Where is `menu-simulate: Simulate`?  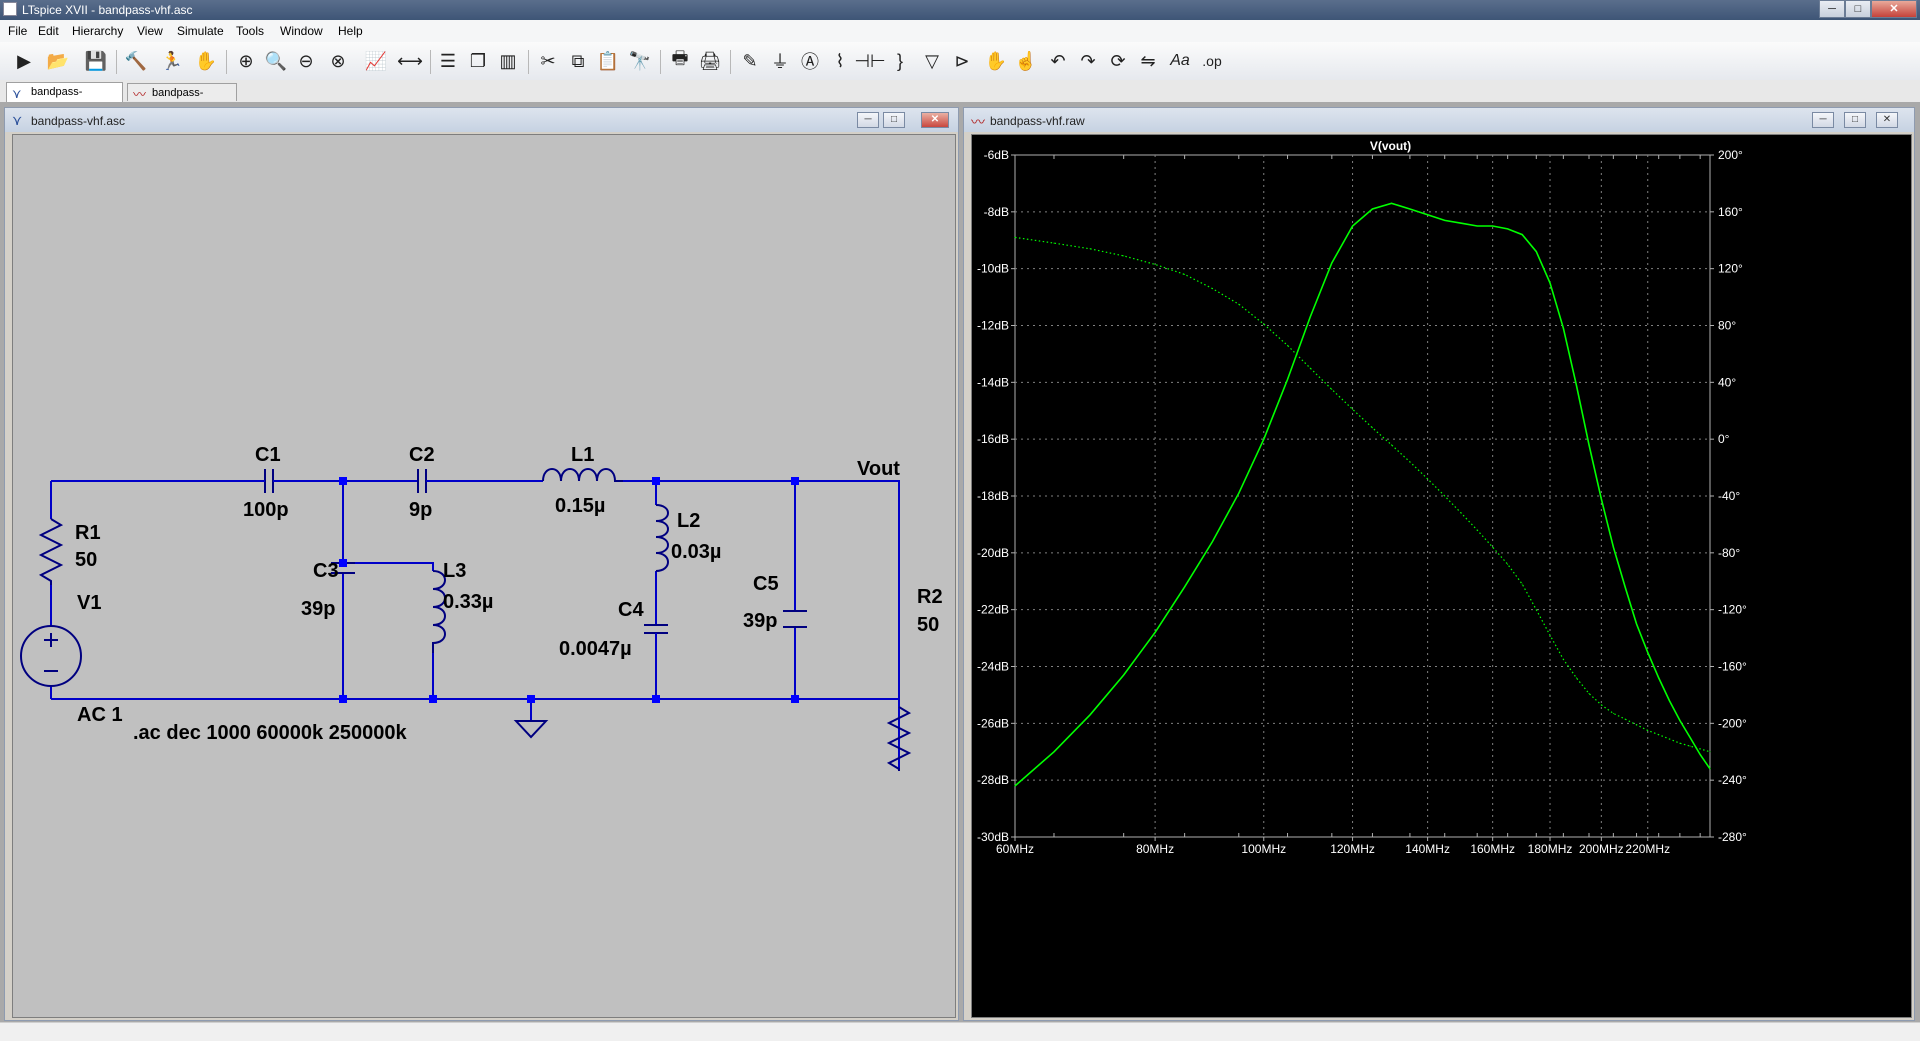
menu-simulate: Simulate is located at coordinates (200, 31).